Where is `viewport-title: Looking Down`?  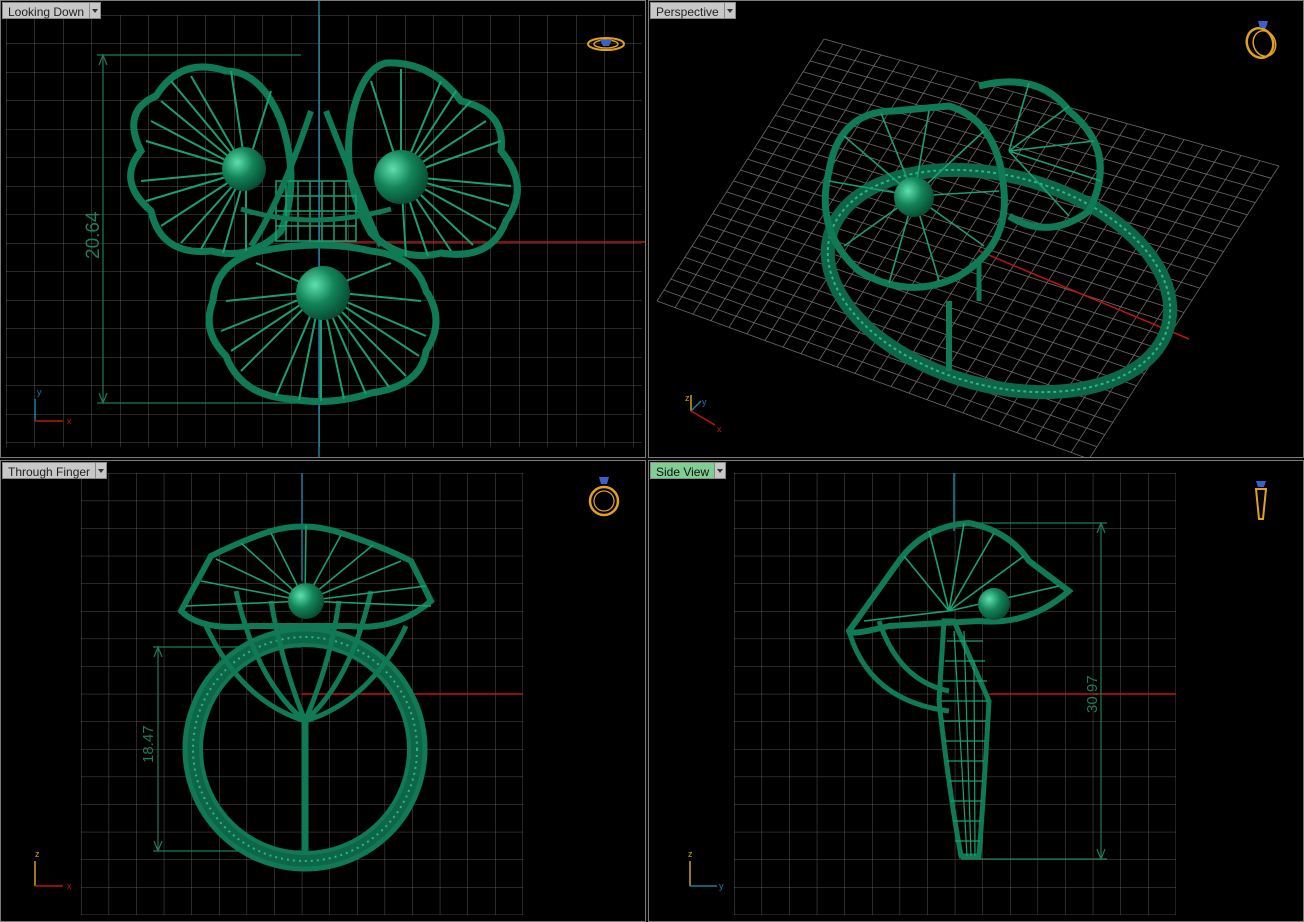 viewport-title: Looking Down is located at coordinates (46, 10).